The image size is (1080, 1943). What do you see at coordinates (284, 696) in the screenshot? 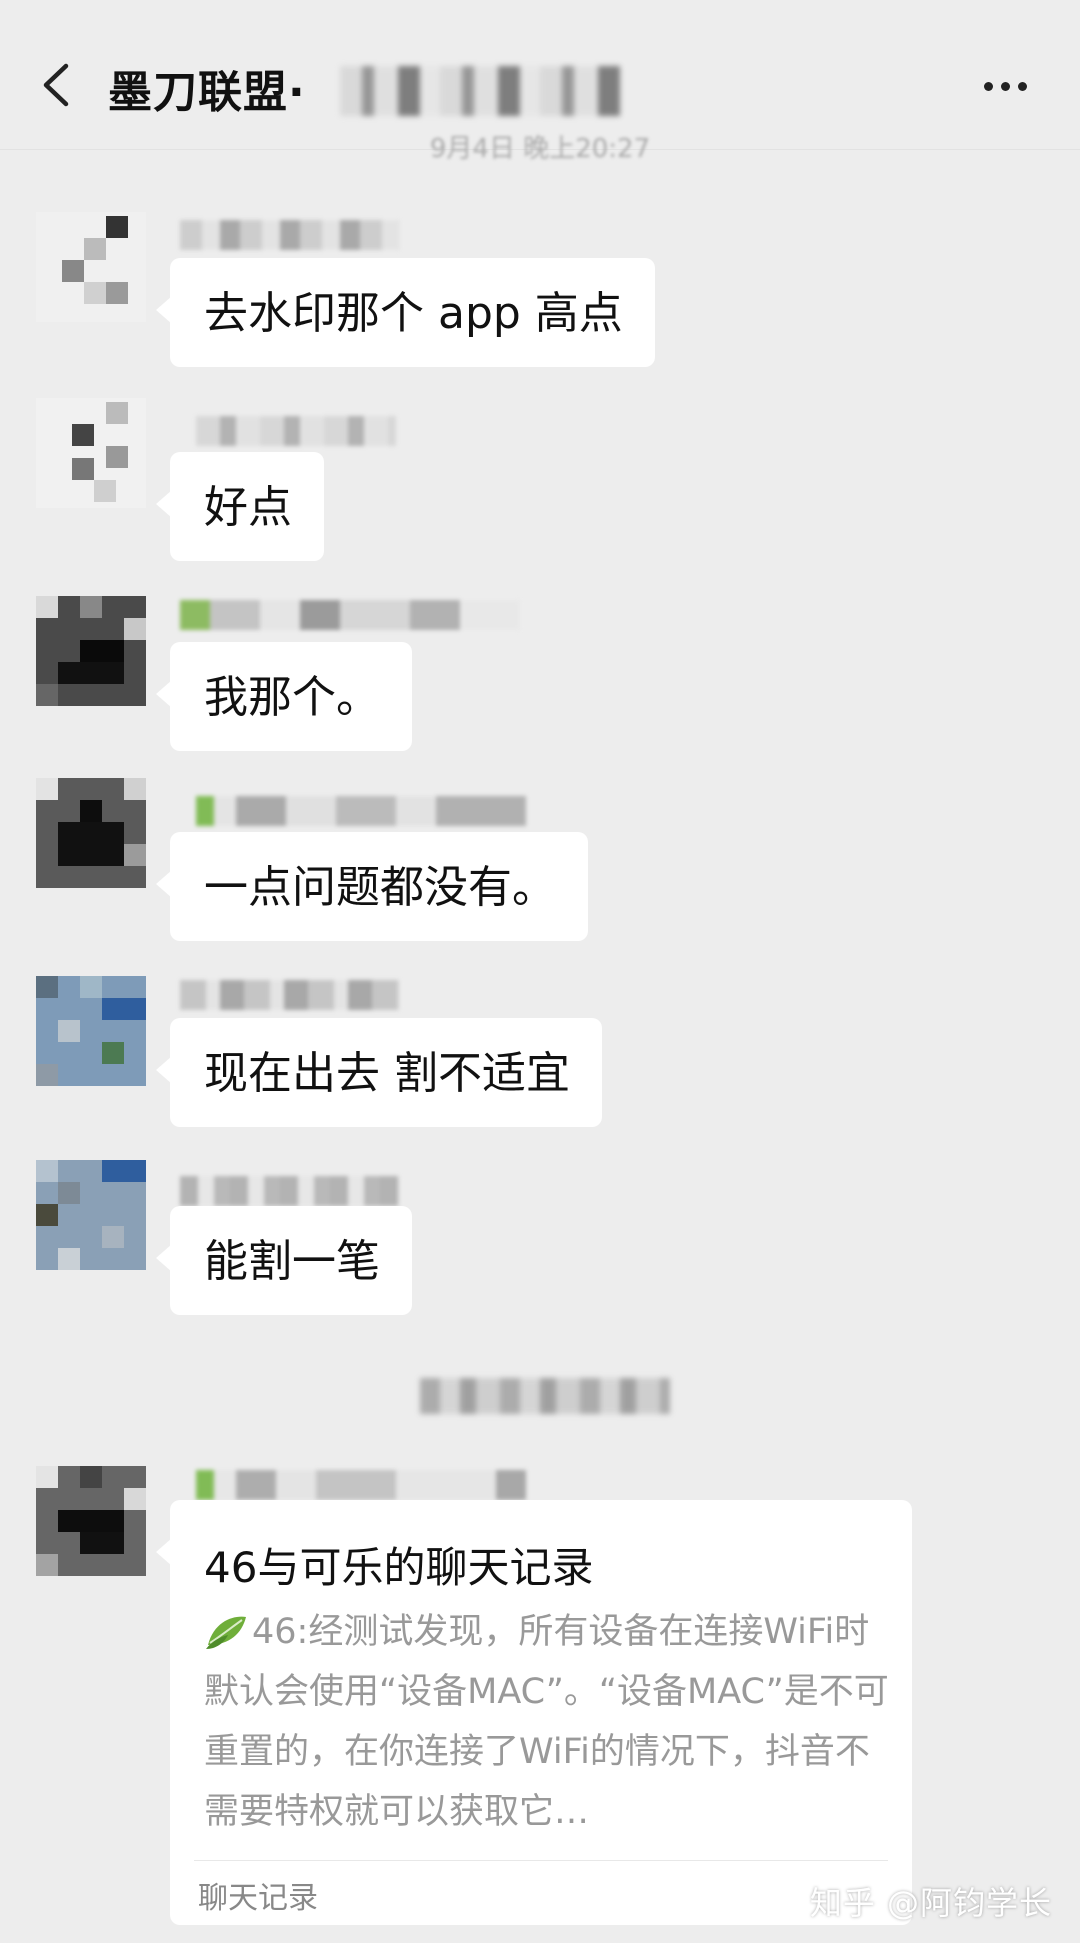
I see `message-bubble: 我那个。` at bounding box center [284, 696].